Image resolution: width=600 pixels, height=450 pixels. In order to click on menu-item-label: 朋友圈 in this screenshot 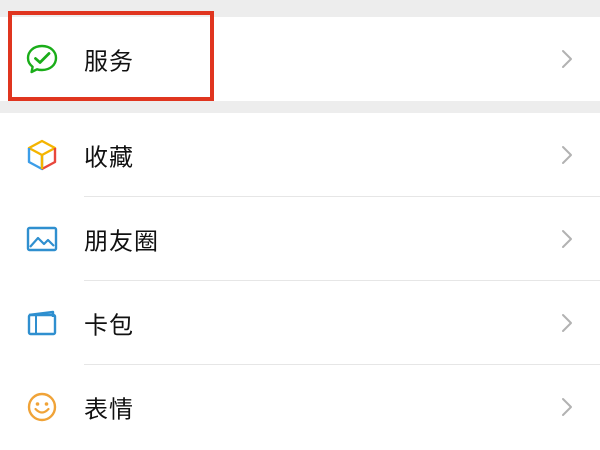, I will do `click(121, 241)`.